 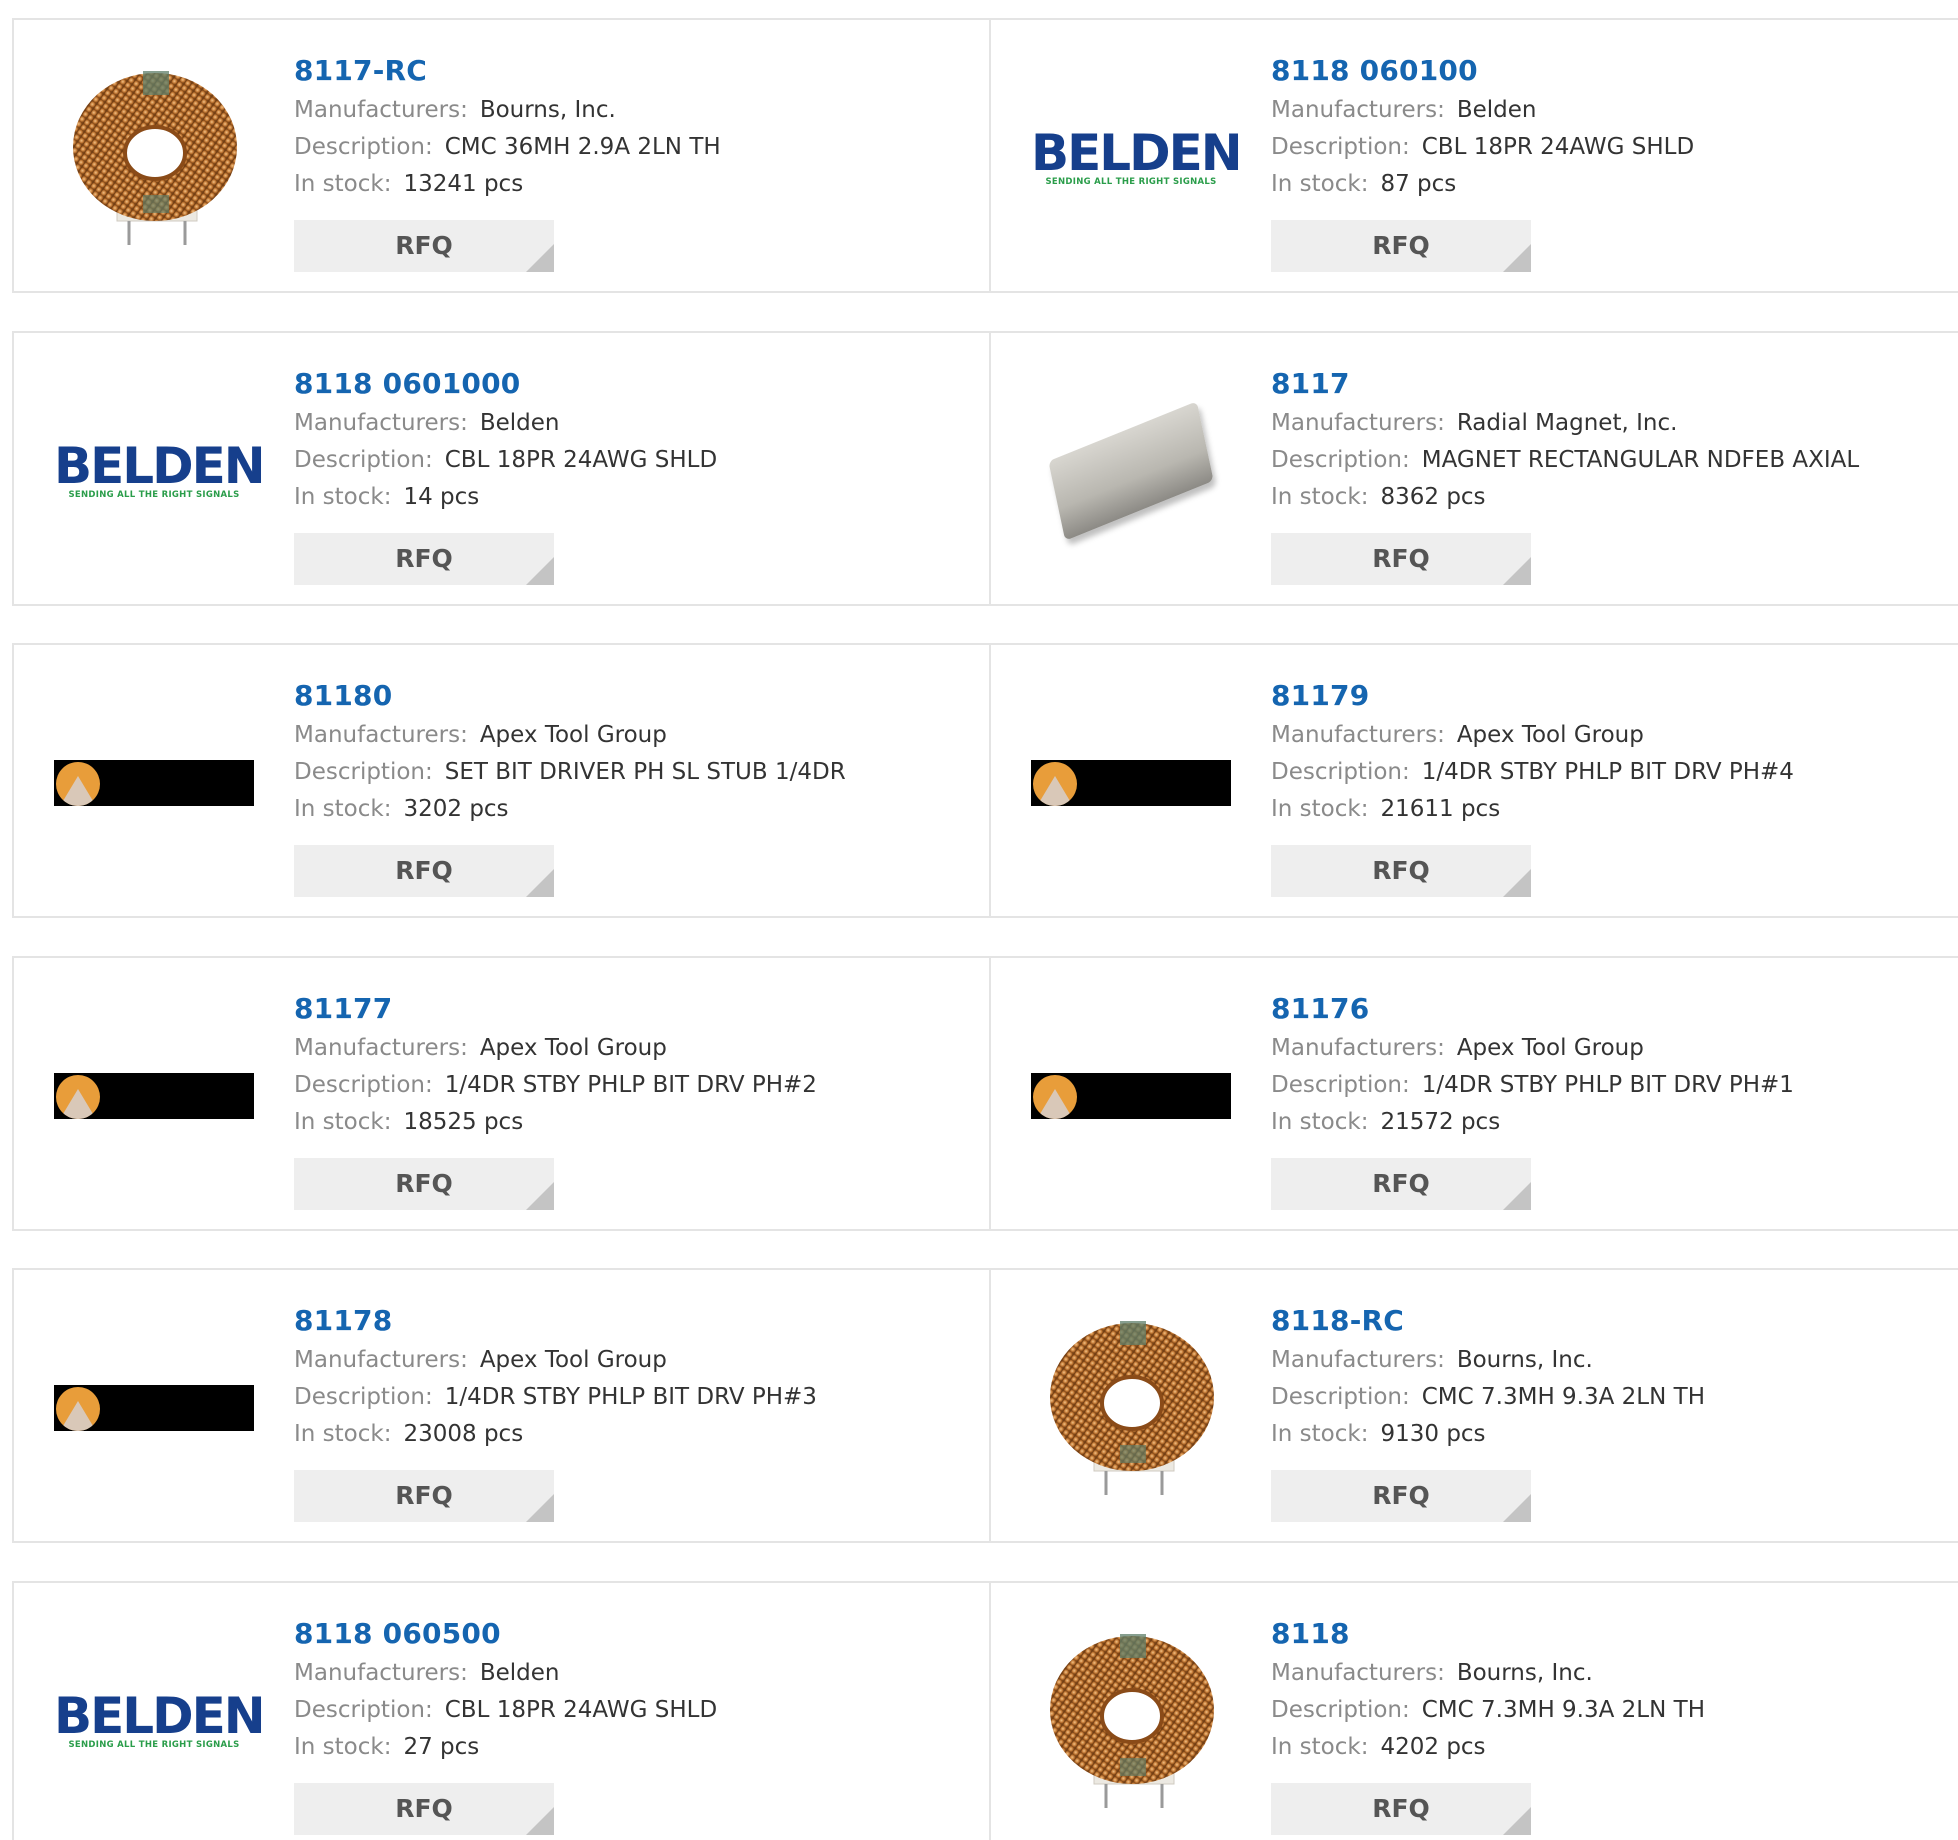 I want to click on description-line: Description: CMC 7.3MH 9.3A 2LN TH, so click(x=1611, y=1710).